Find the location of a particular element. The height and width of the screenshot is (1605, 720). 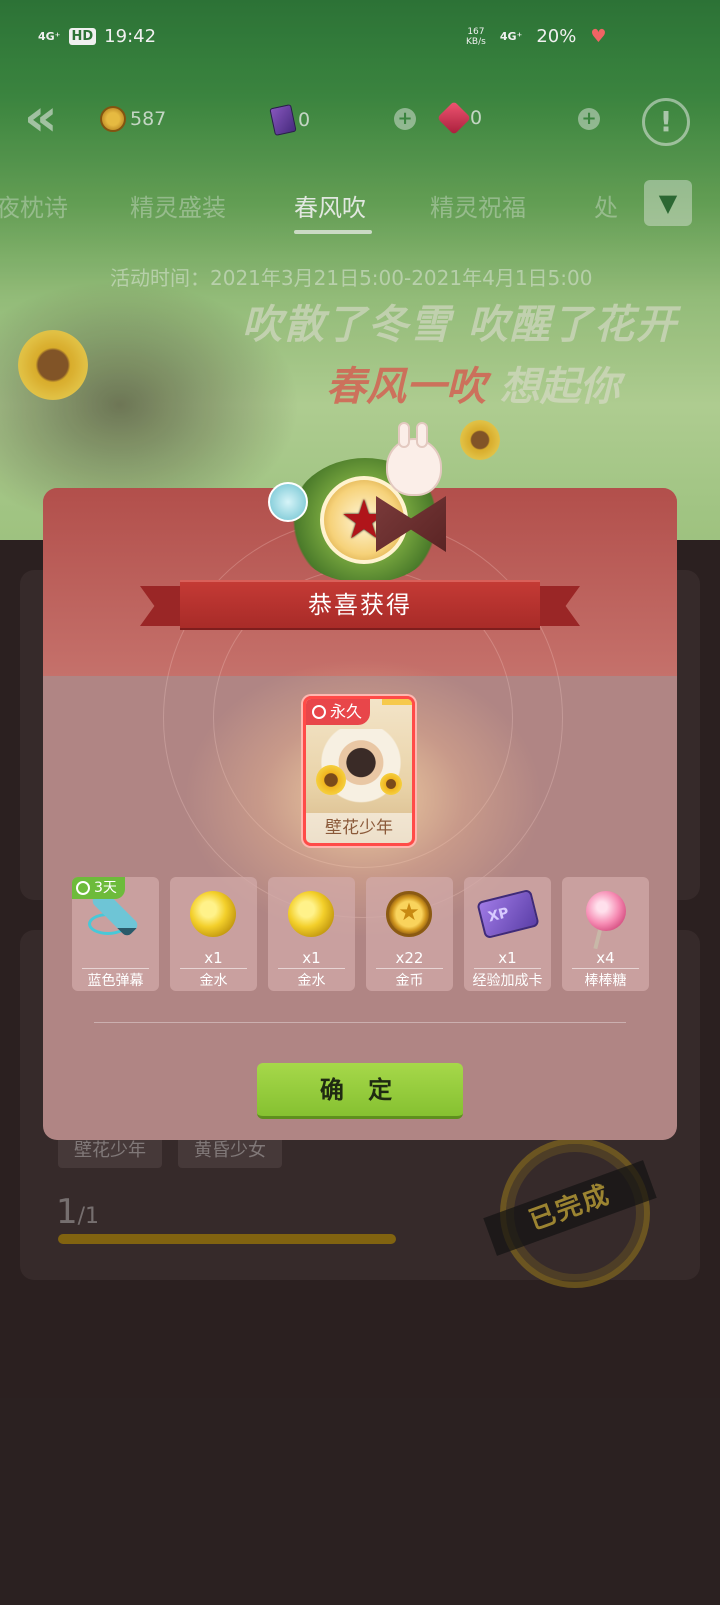

reward-item: x4 棒棒糖 is located at coordinates (605, 934).